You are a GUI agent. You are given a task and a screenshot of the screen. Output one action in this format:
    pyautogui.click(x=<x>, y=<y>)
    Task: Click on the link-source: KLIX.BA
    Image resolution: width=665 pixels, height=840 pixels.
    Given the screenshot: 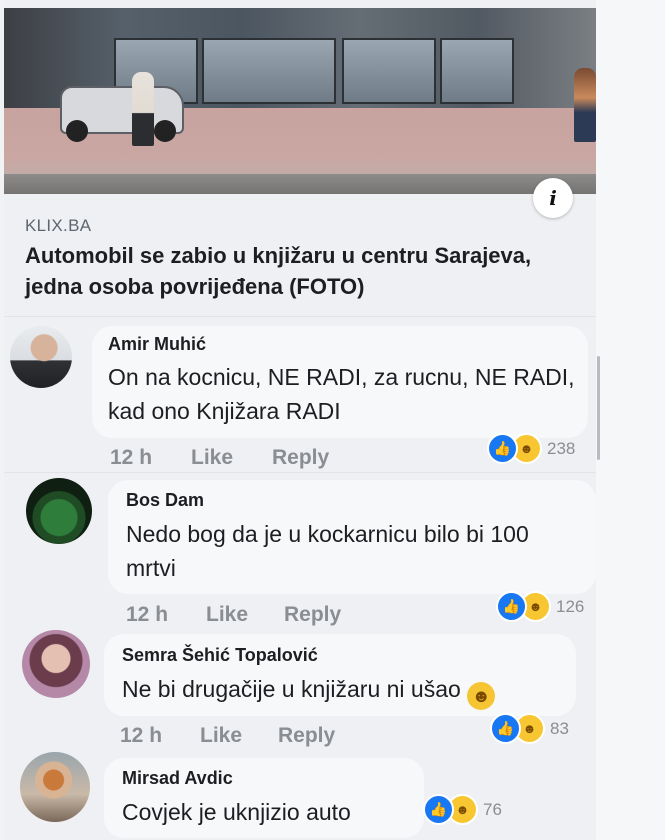 What is the action you would take?
    pyautogui.click(x=58, y=225)
    